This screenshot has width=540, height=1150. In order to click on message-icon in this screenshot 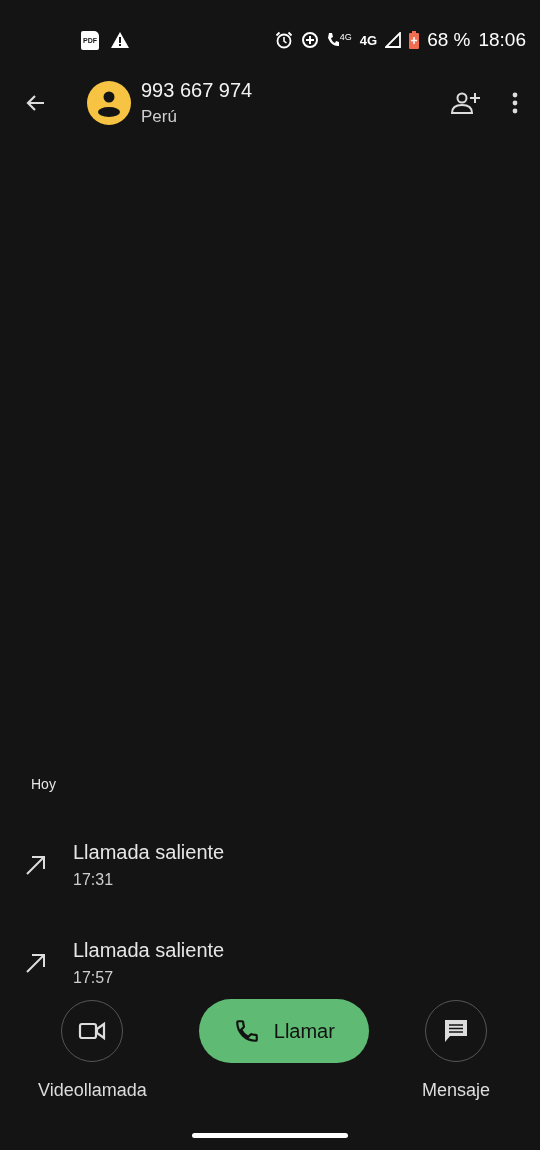, I will do `click(455, 1031)`.